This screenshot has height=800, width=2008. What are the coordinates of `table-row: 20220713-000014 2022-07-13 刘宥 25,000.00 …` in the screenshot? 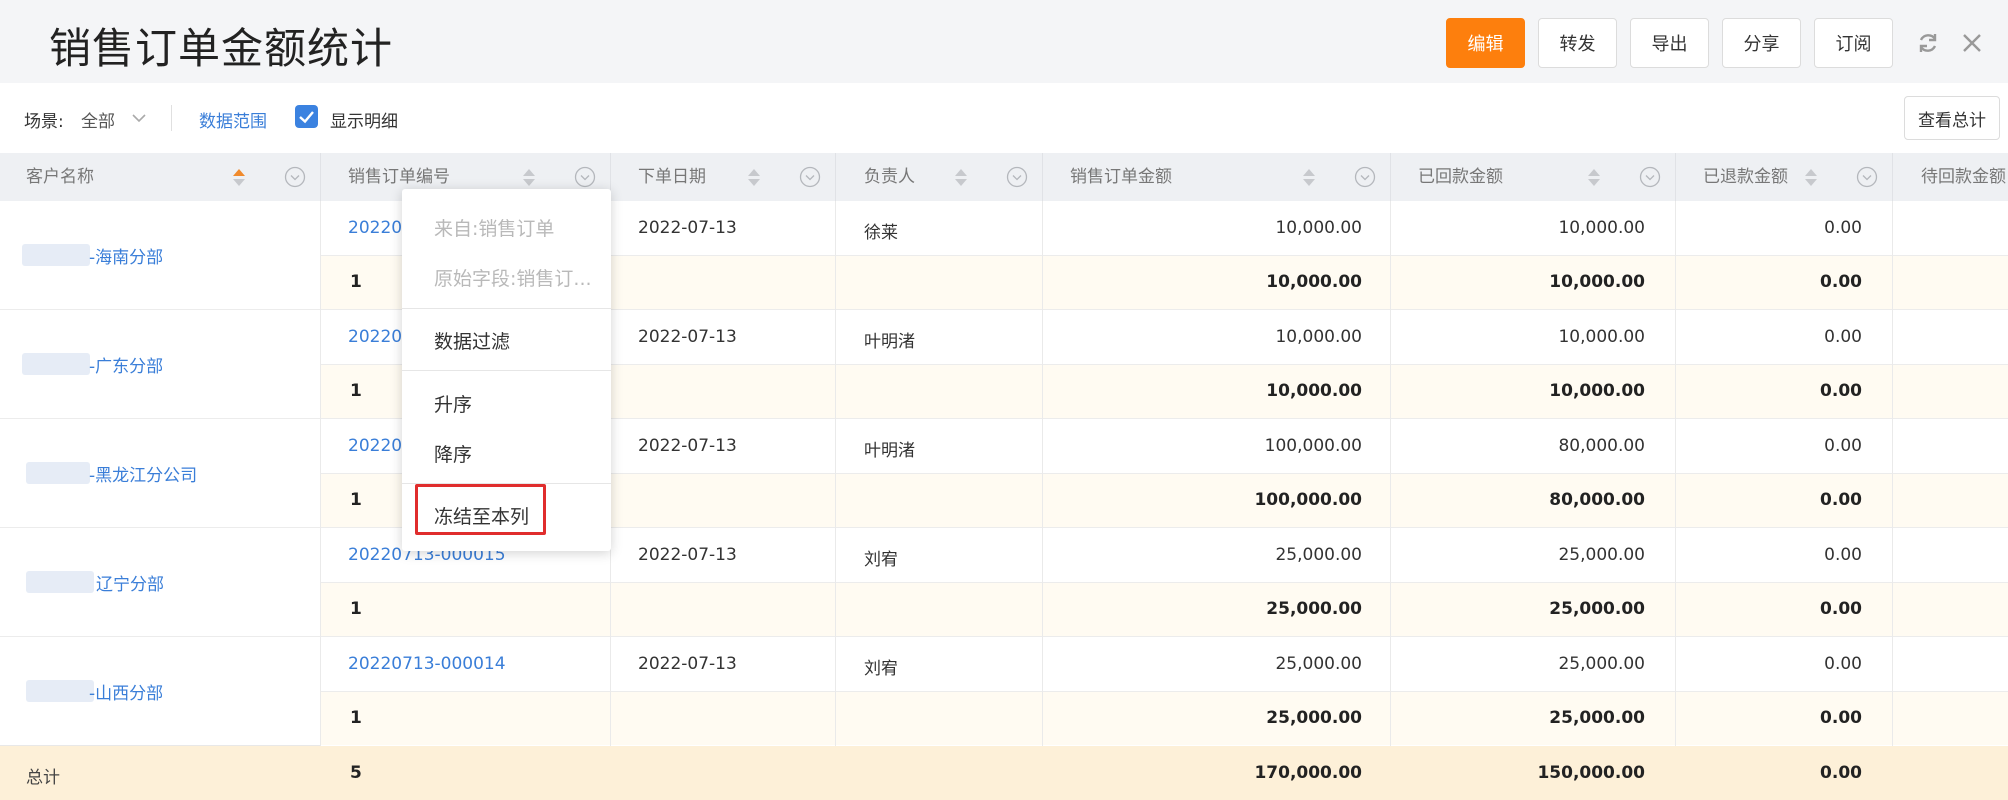 It's located at (1164, 664).